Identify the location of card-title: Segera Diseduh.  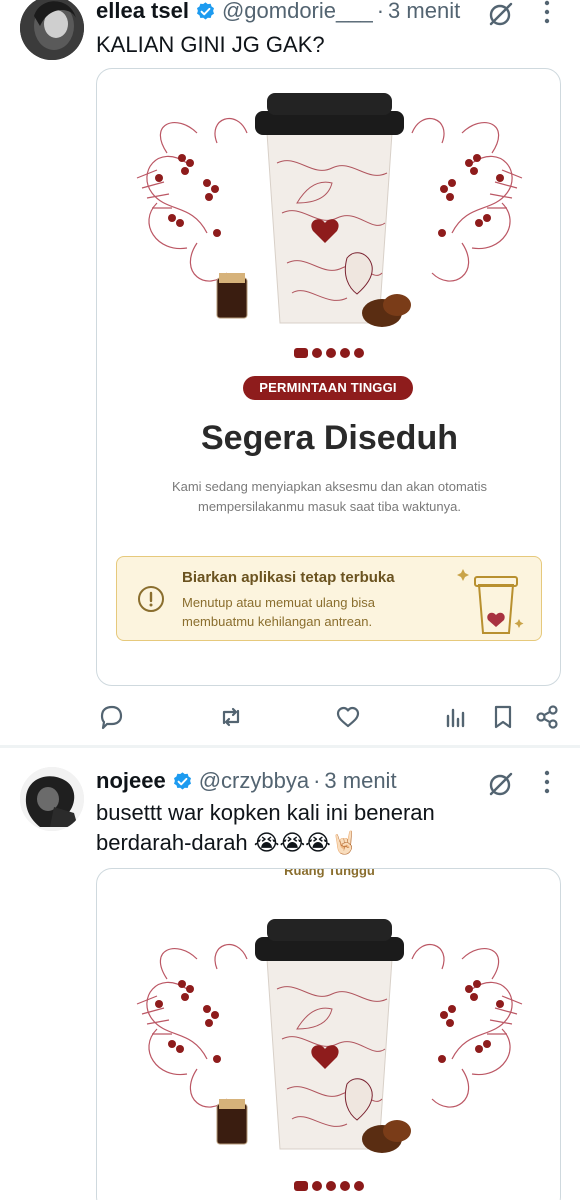
(329, 438).